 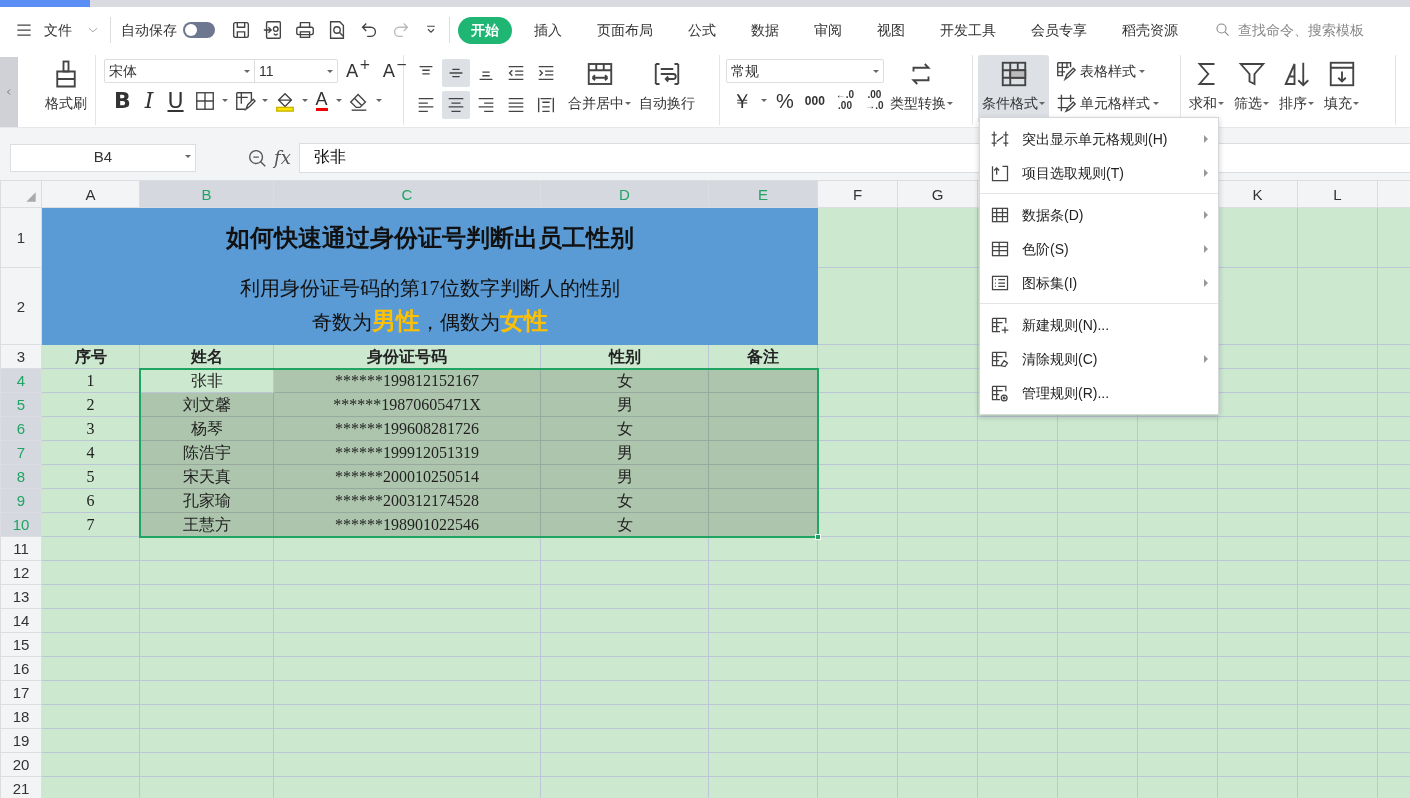 I want to click on row-header: 1, so click(x=21, y=237).